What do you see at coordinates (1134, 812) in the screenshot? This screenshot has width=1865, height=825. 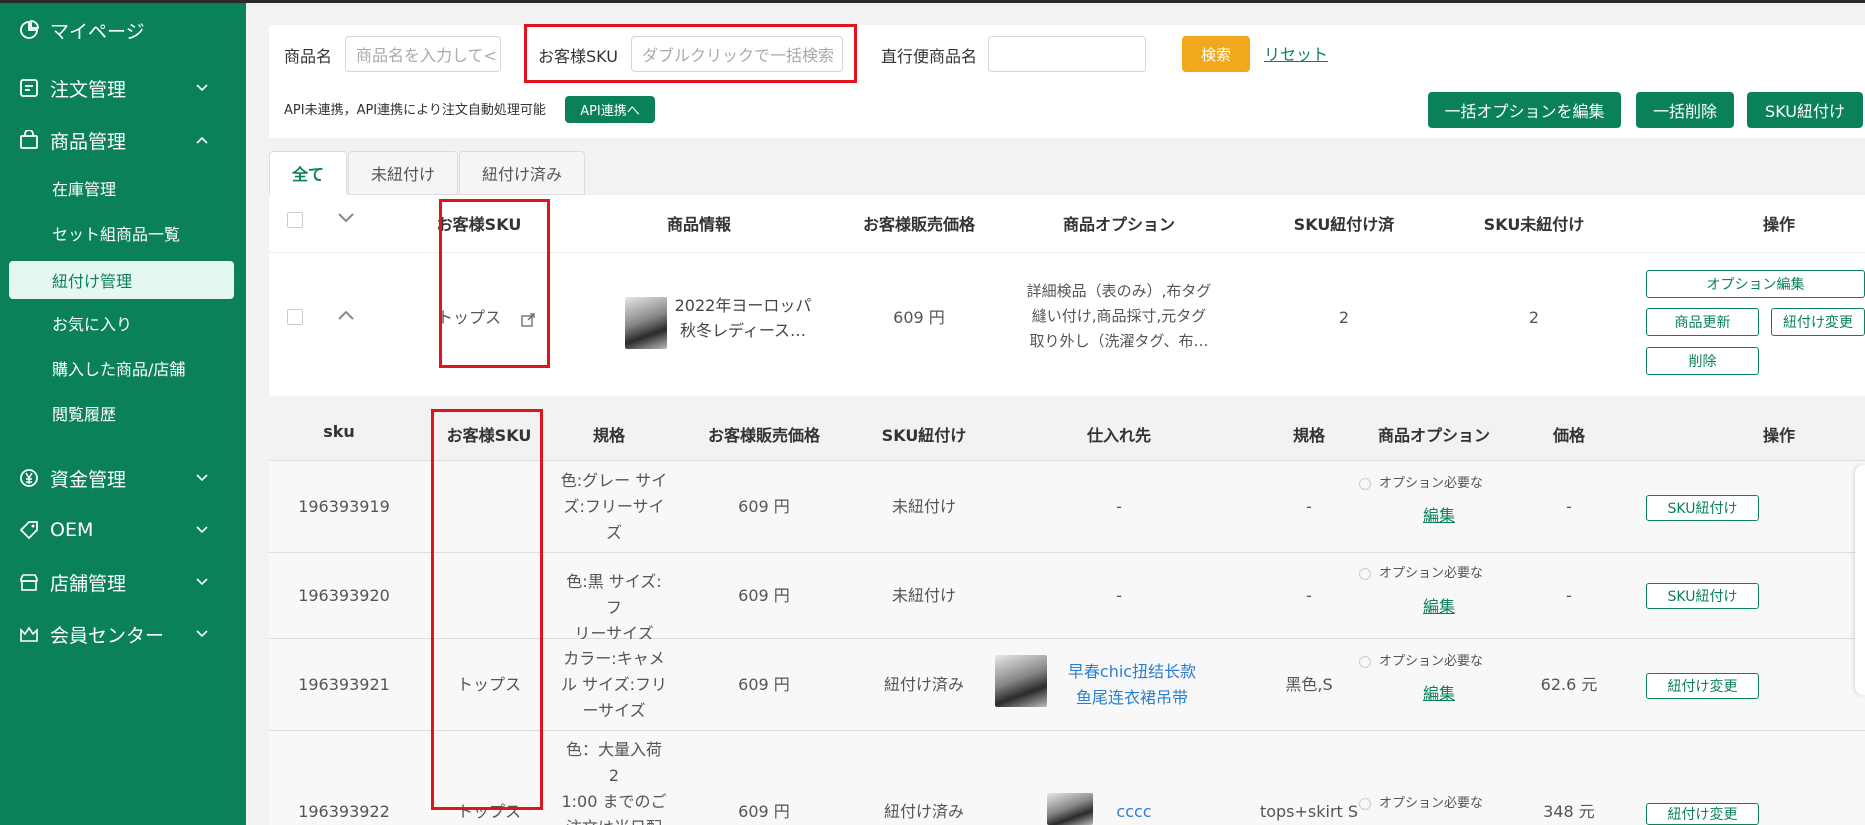 I see `supplier-name-link: cccc` at bounding box center [1134, 812].